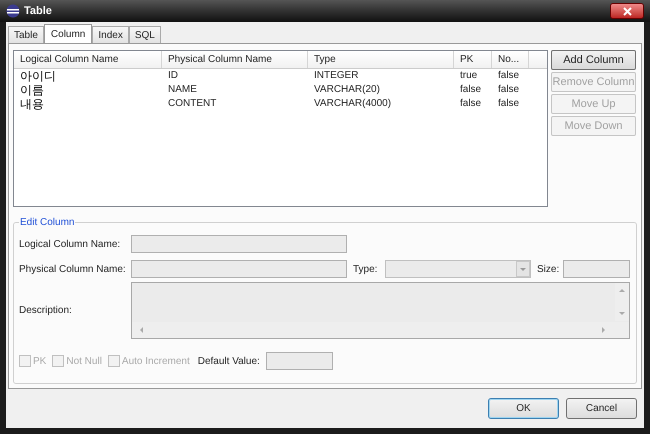 The image size is (650, 434). Describe the element at coordinates (235, 59) in the screenshot. I see `column-header: Physical Column Name` at that location.